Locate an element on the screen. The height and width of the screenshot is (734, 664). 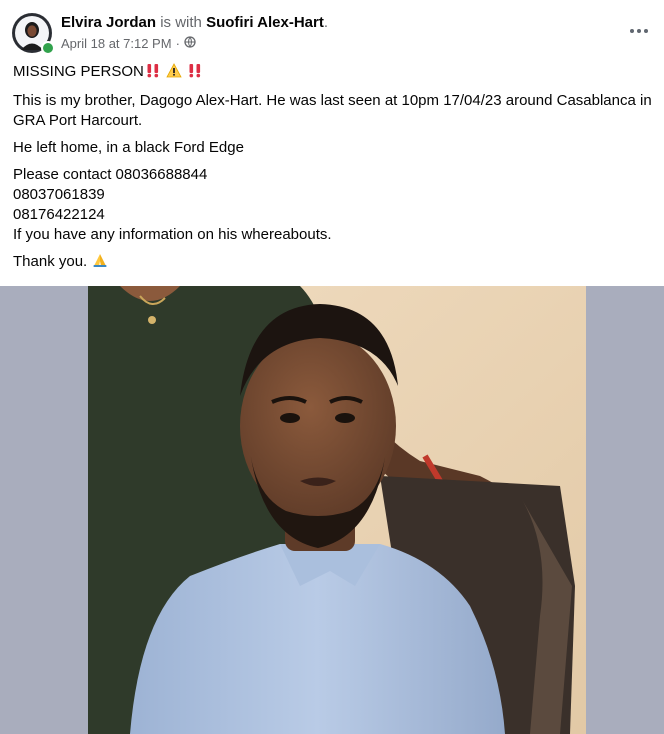
period: . is located at coordinates (326, 22).